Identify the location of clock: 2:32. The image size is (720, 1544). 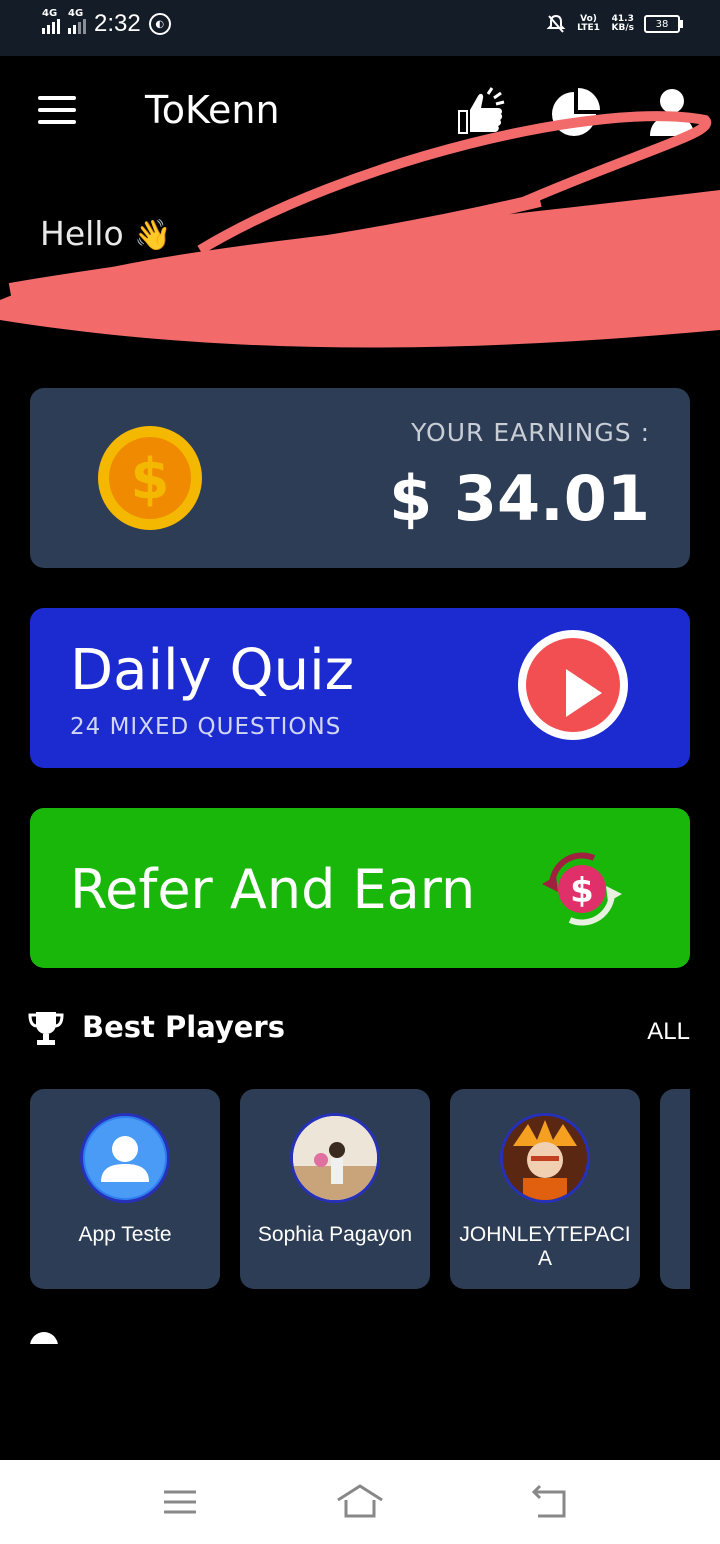
(117, 23).